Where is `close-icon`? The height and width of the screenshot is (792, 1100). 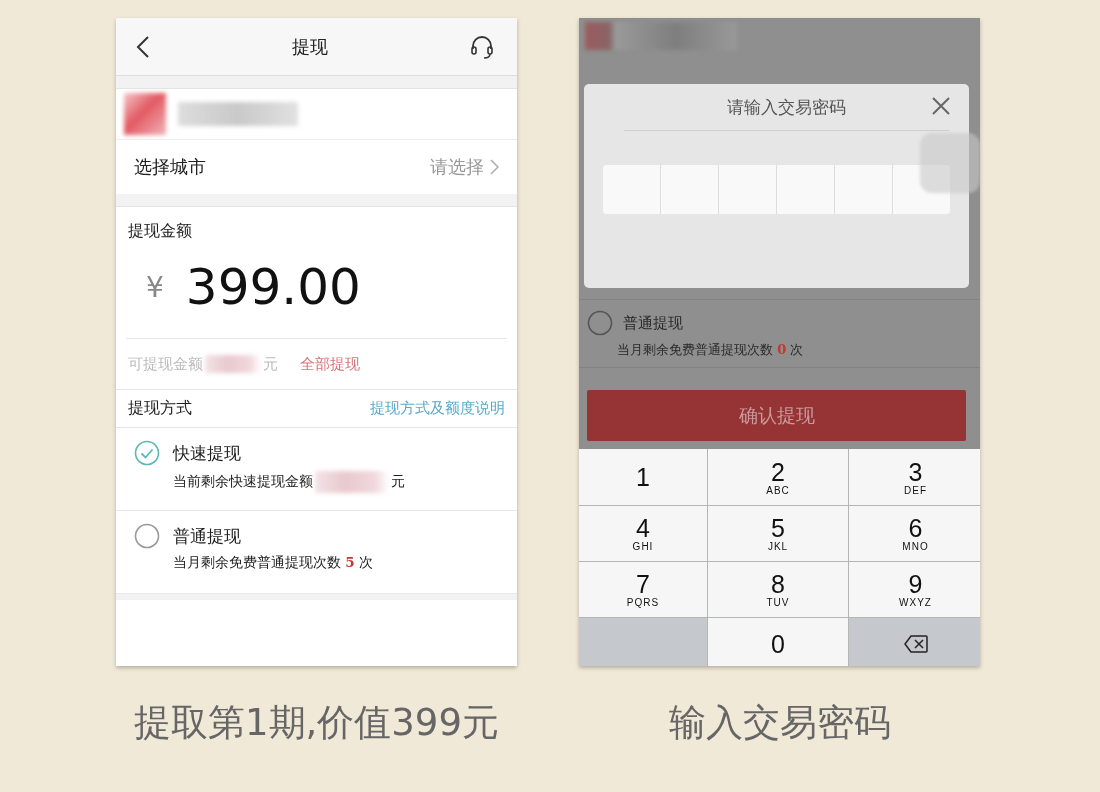 close-icon is located at coordinates (941, 106).